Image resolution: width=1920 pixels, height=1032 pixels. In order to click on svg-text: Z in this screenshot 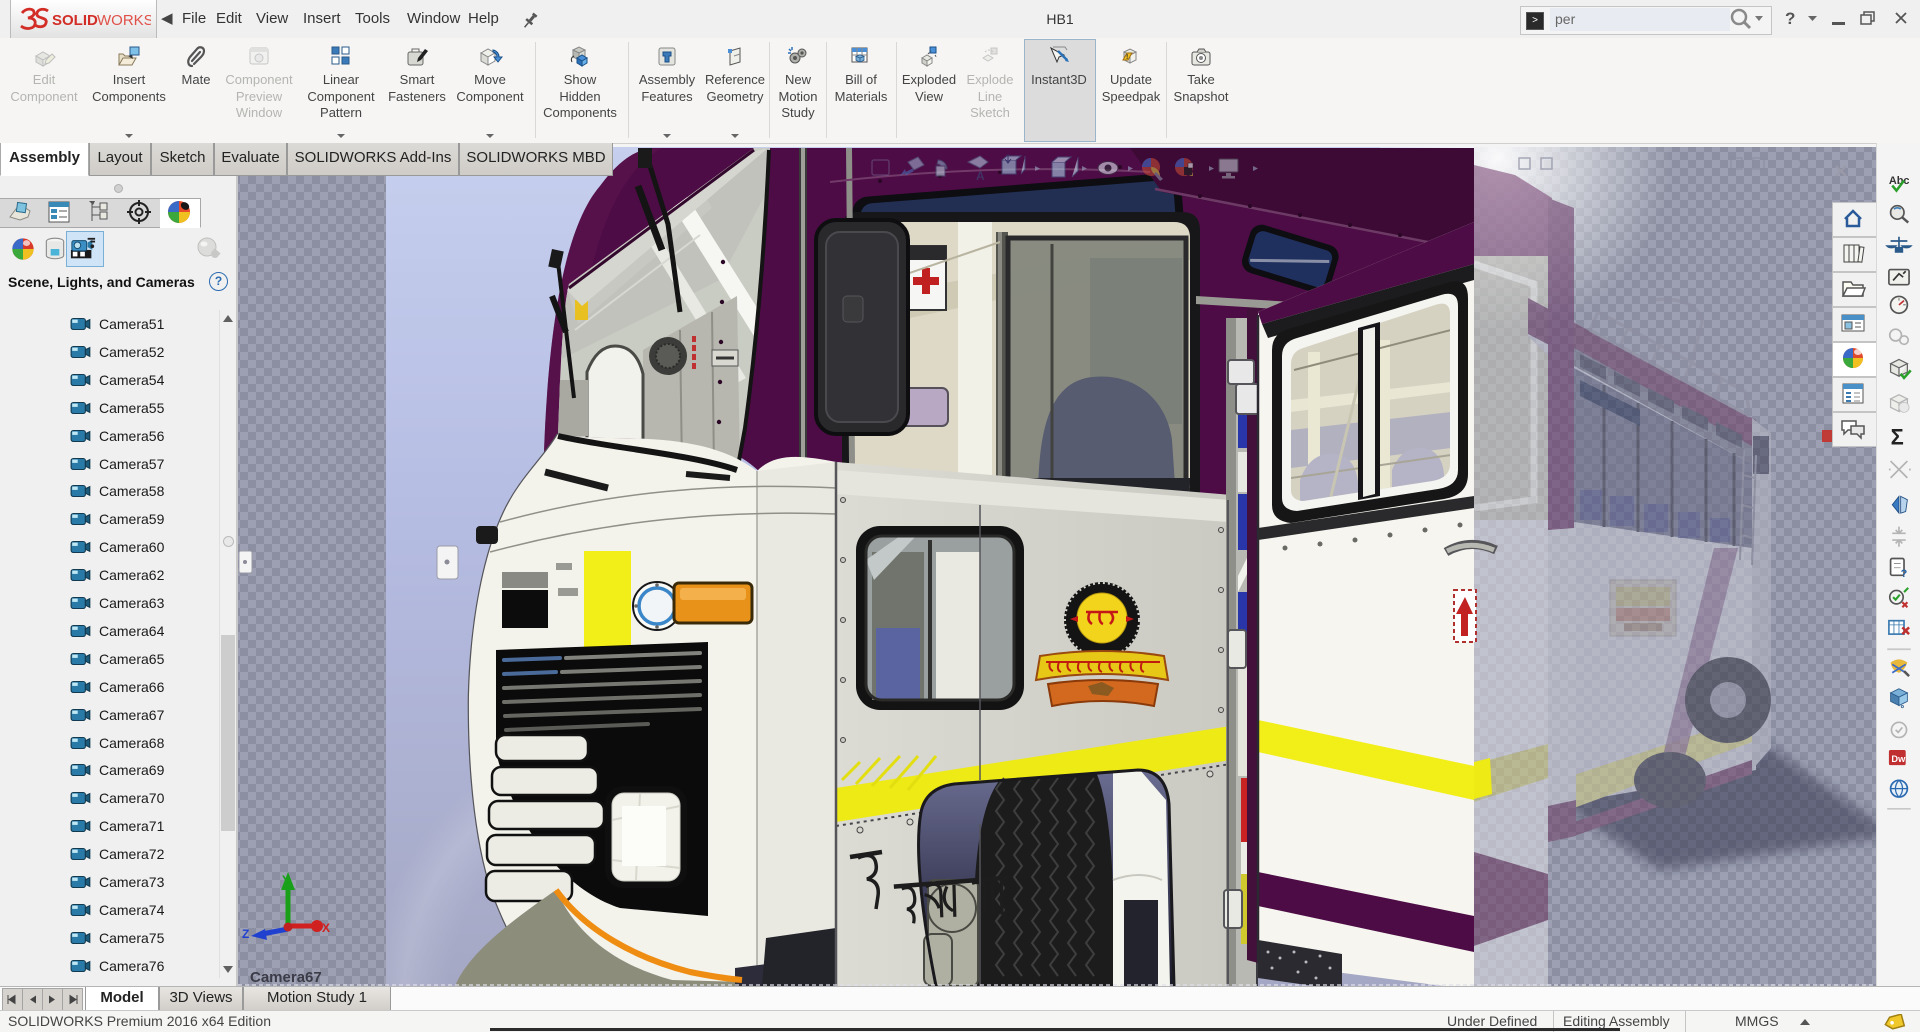, I will do `click(245, 934)`.